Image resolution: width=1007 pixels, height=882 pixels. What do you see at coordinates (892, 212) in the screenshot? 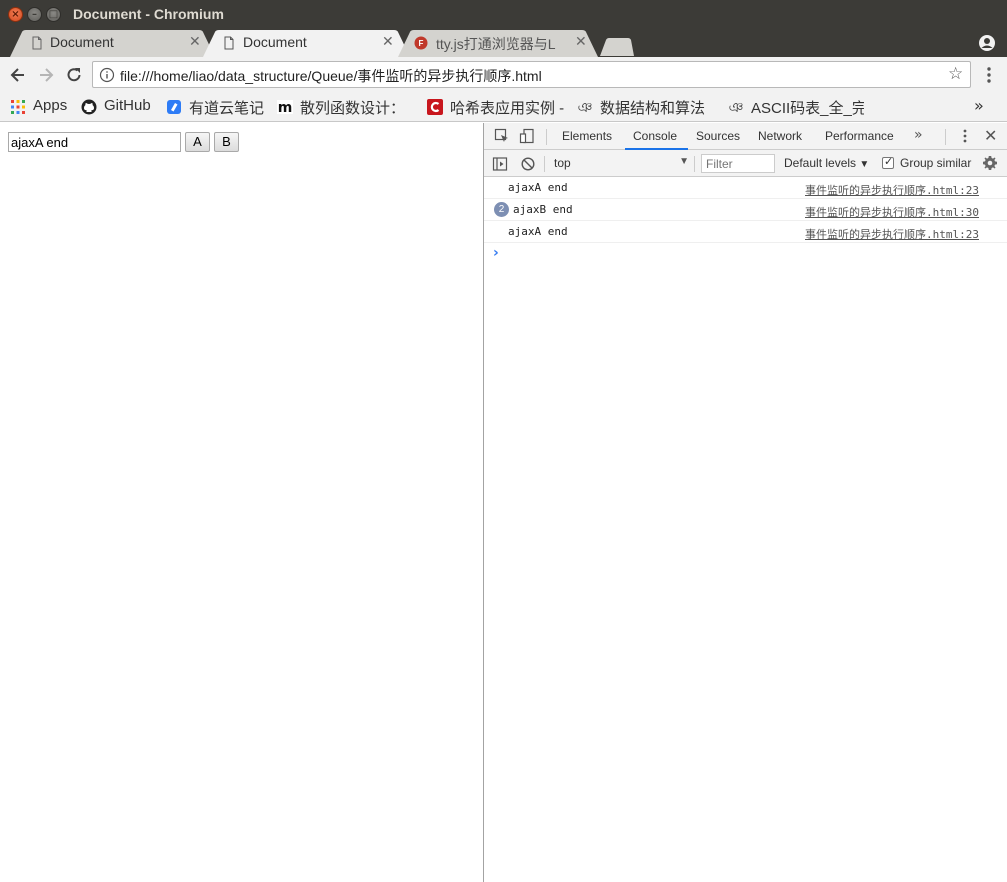
I see `console-source-link: 事件监听的异步执行顺序.html:30` at bounding box center [892, 212].